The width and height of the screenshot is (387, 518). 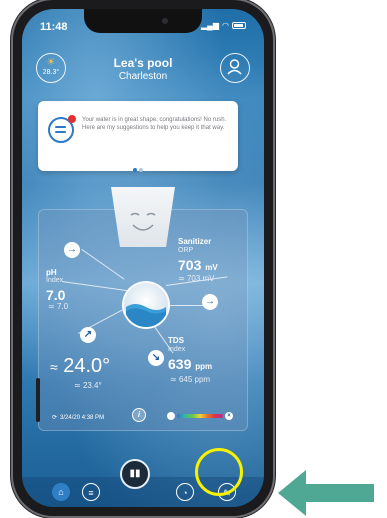 I want to click on tds-value: 639 ppm, so click(x=190, y=364).